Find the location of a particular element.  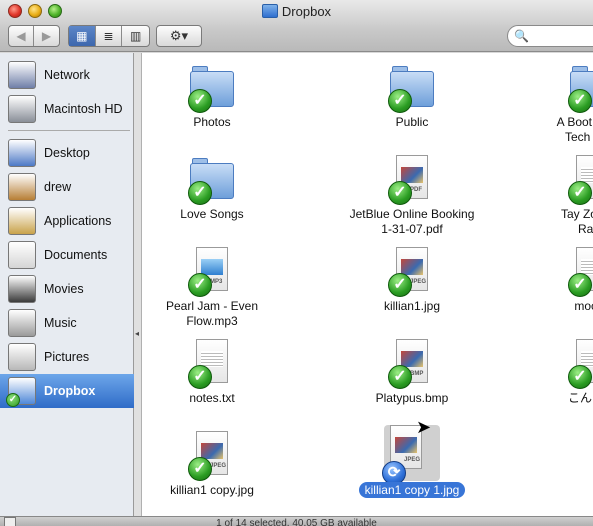

search-icon: 🔍 is located at coordinates (521, 36).